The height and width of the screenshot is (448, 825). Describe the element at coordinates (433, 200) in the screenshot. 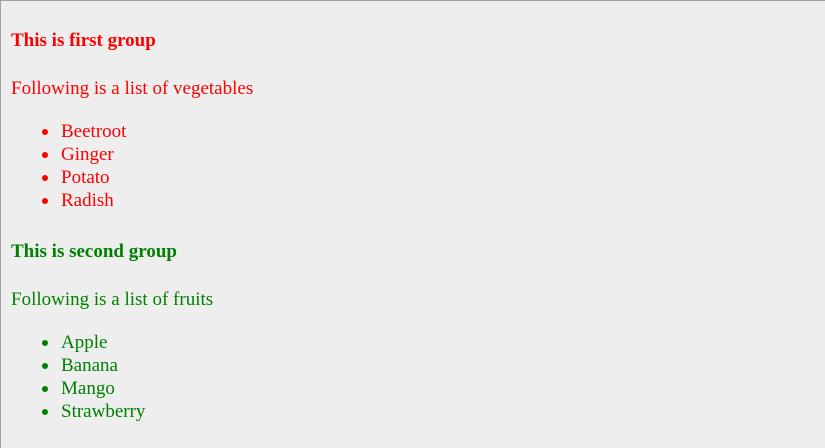

I see `list-item: Radish` at that location.